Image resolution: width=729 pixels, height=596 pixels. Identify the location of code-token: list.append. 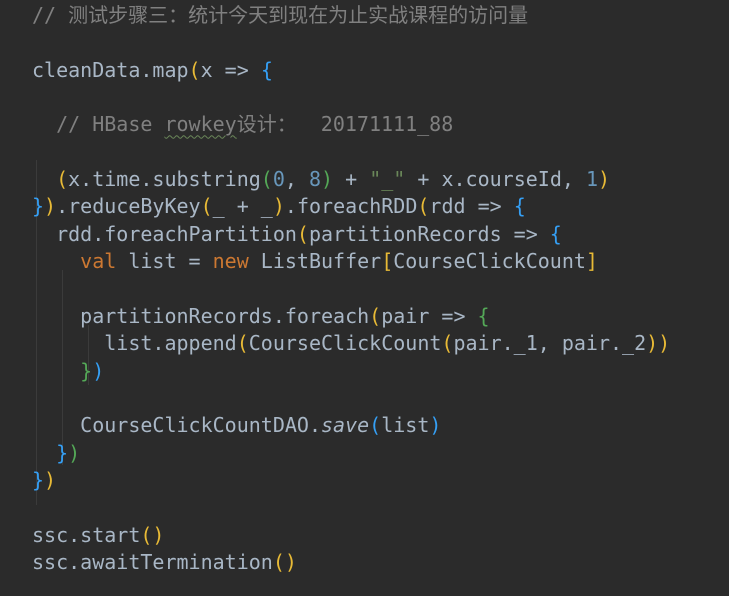
(134, 343).